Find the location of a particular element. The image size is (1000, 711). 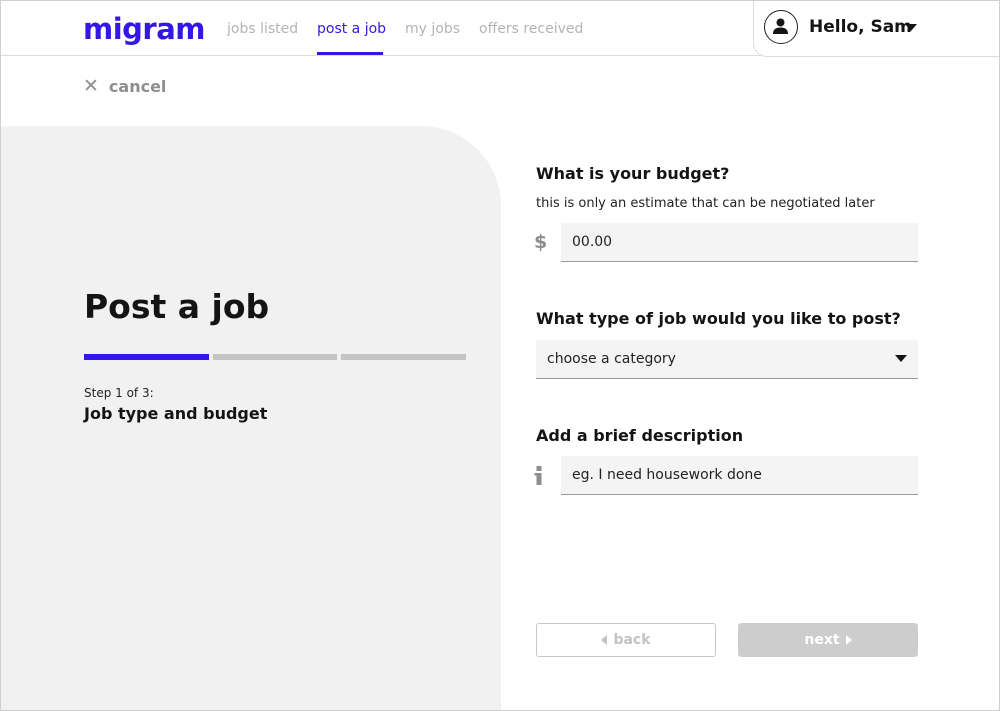

category-select-value: choose a category is located at coordinates (611, 359).